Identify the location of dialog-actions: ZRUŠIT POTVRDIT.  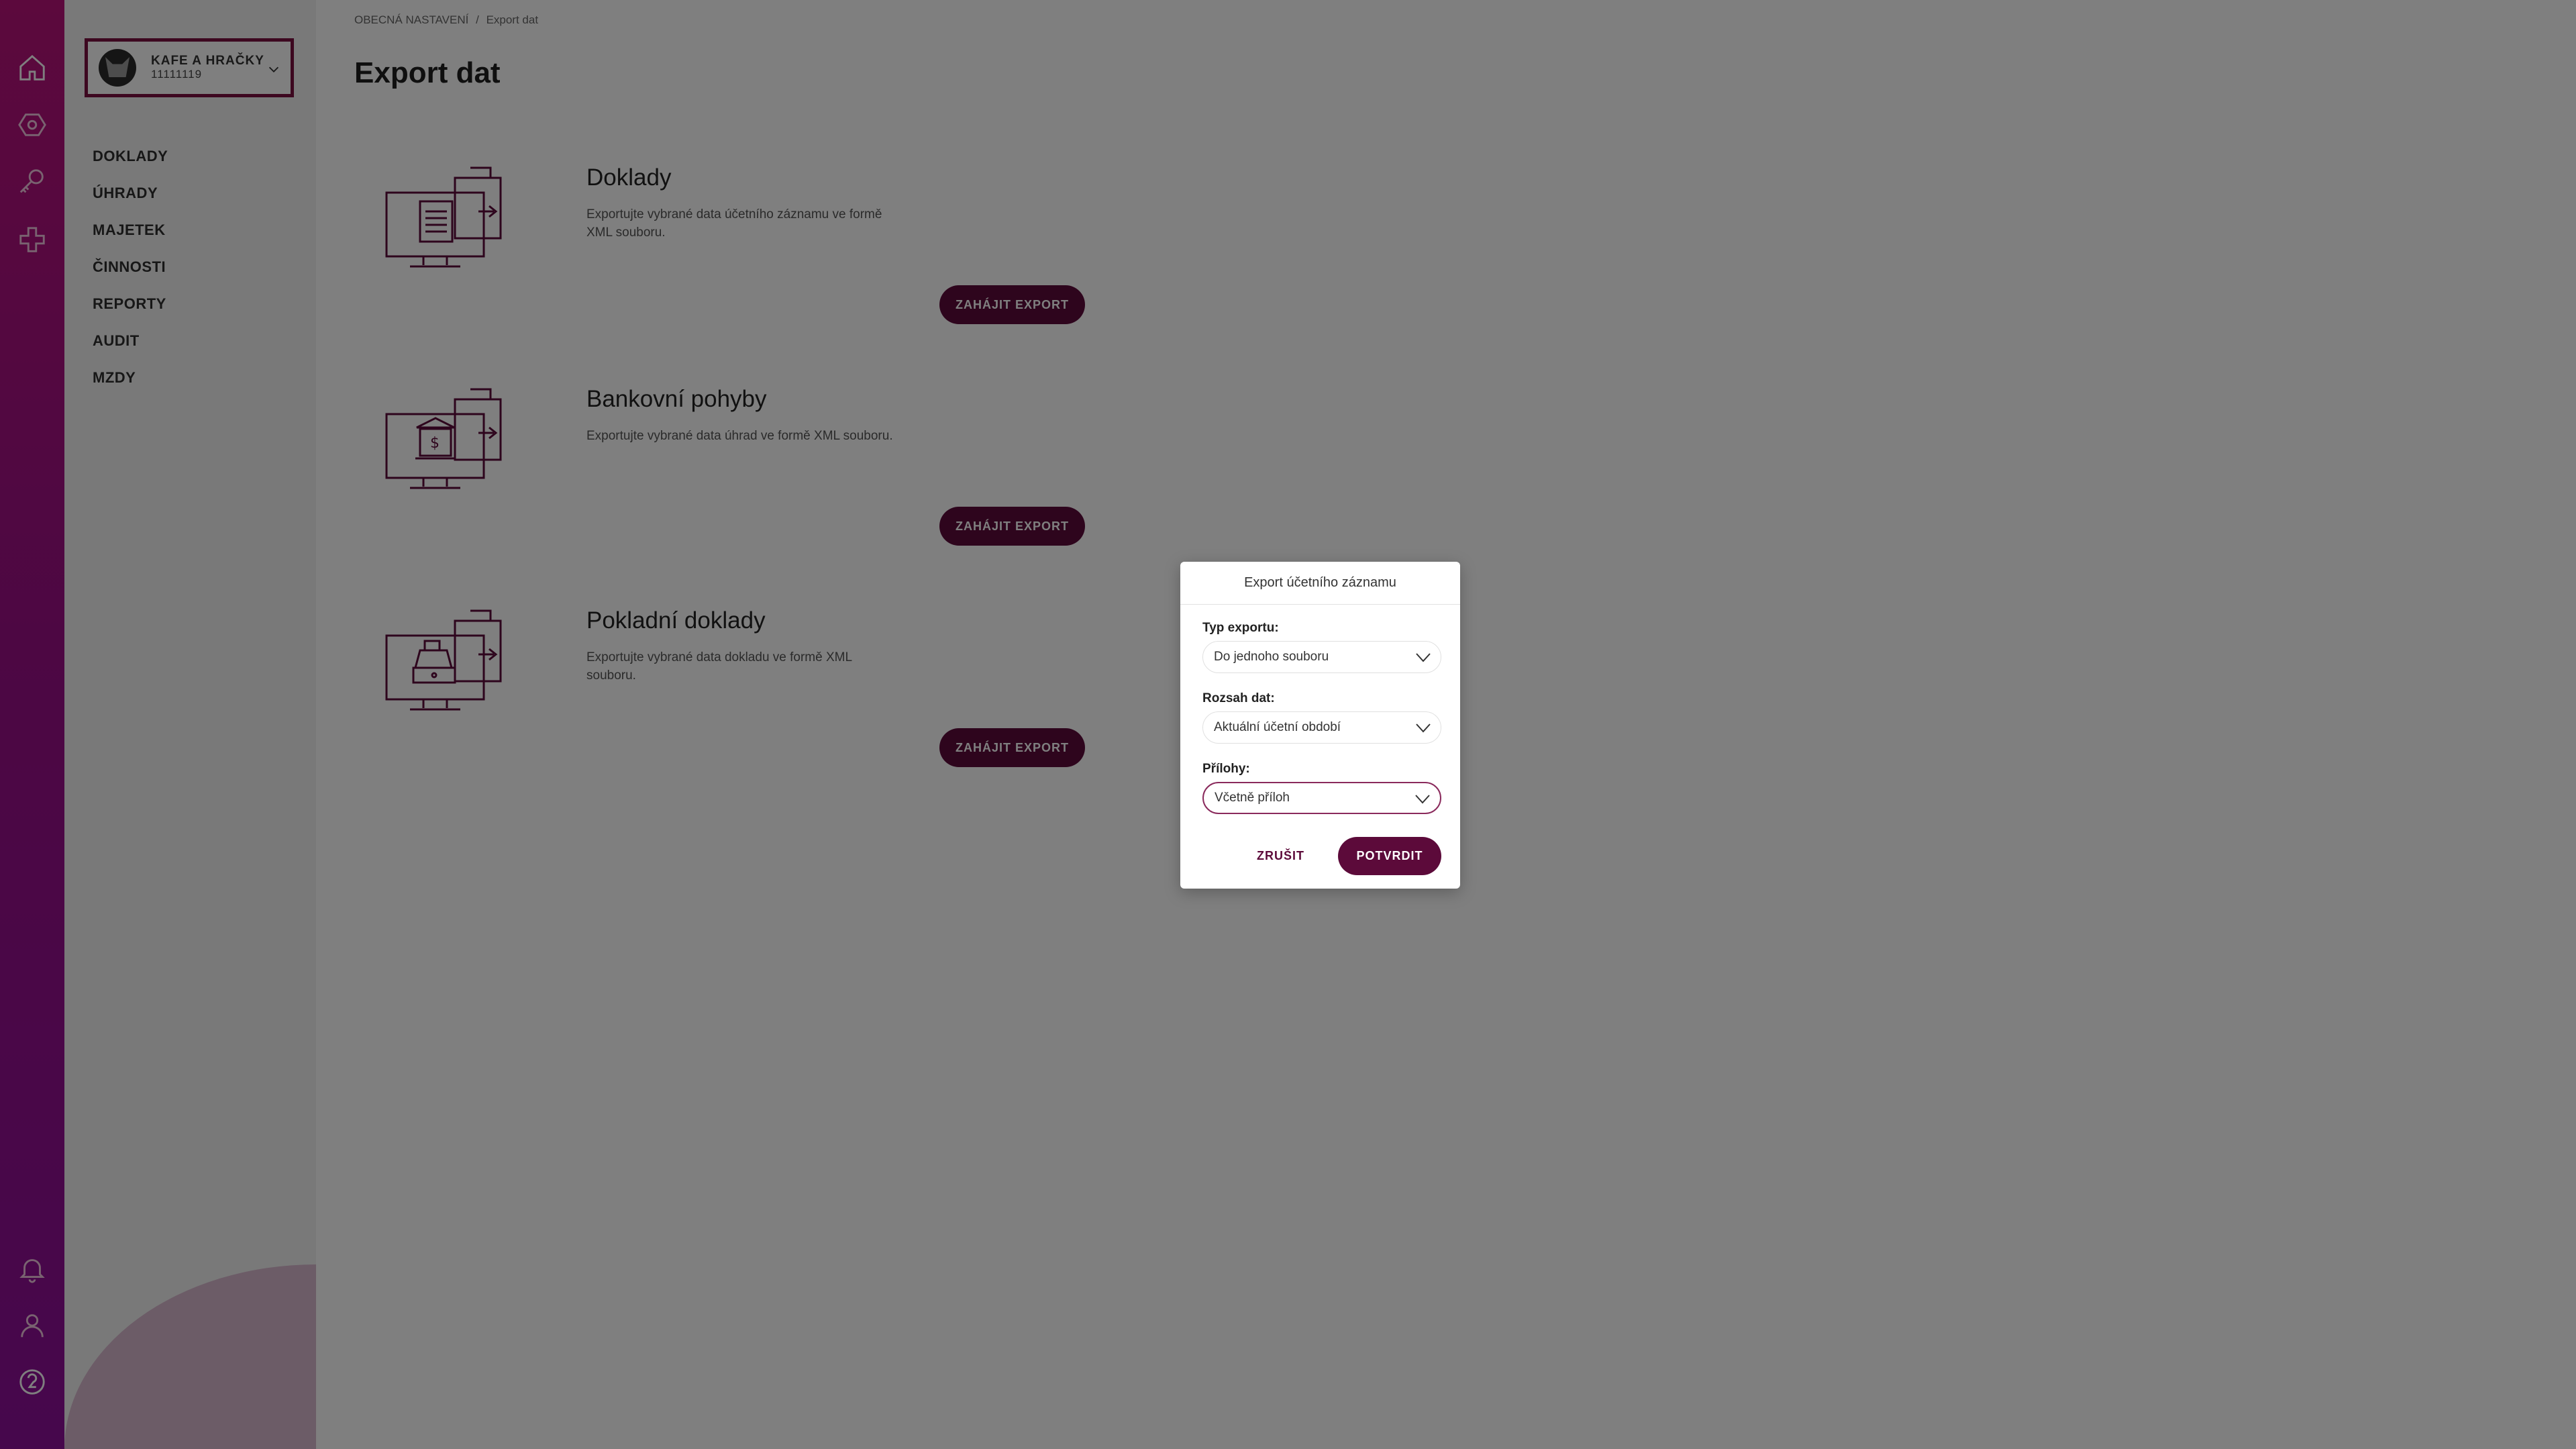
(1349, 856).